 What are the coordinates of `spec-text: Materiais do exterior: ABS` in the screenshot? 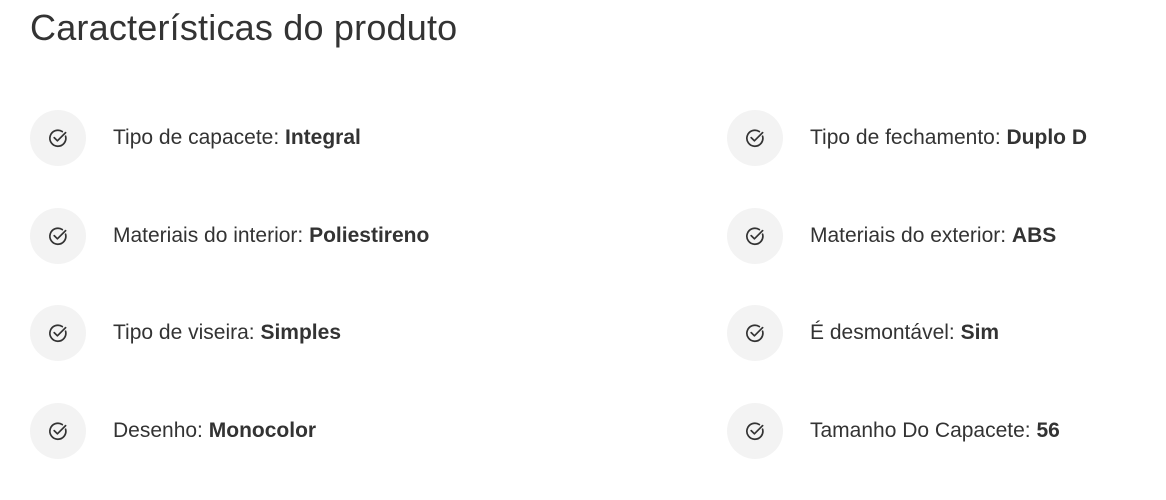 It's located at (933, 236).